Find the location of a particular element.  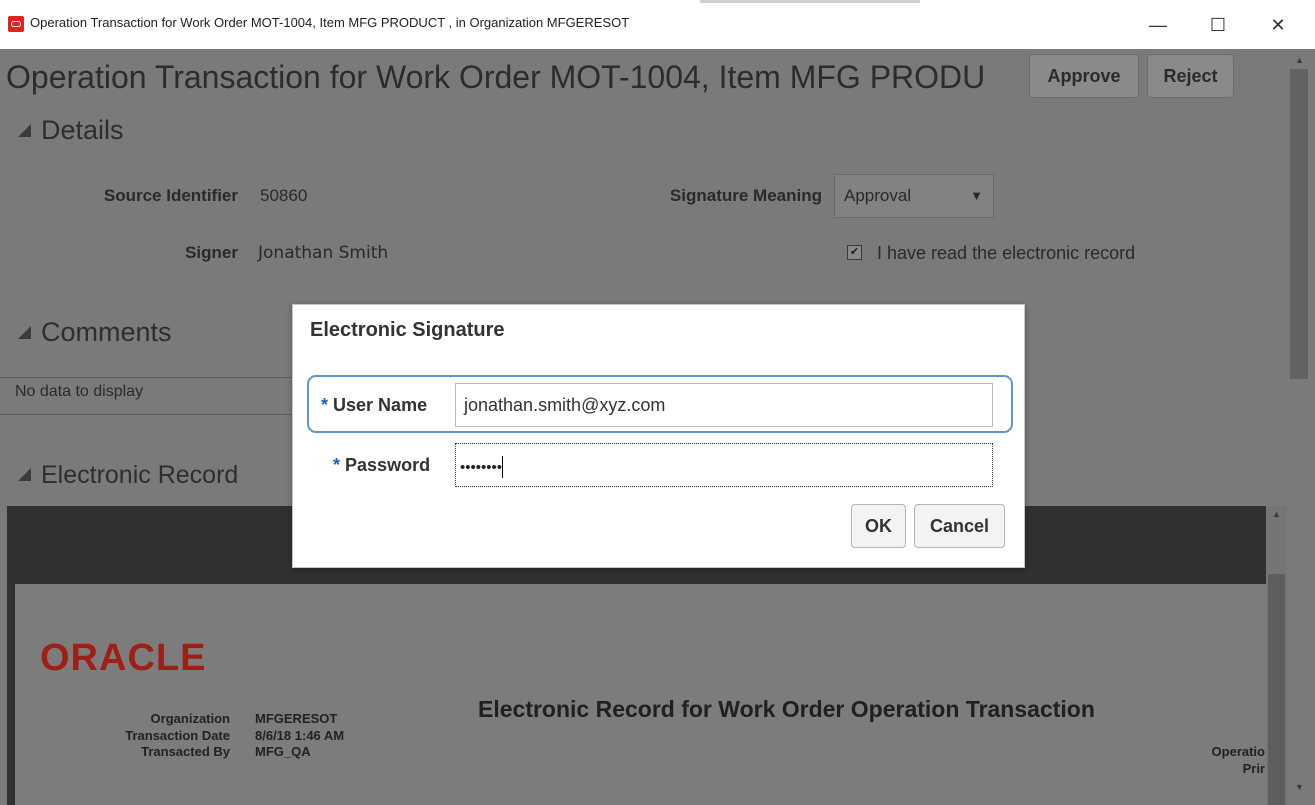

dialog-title: Electronic Signature is located at coordinates (407, 330).